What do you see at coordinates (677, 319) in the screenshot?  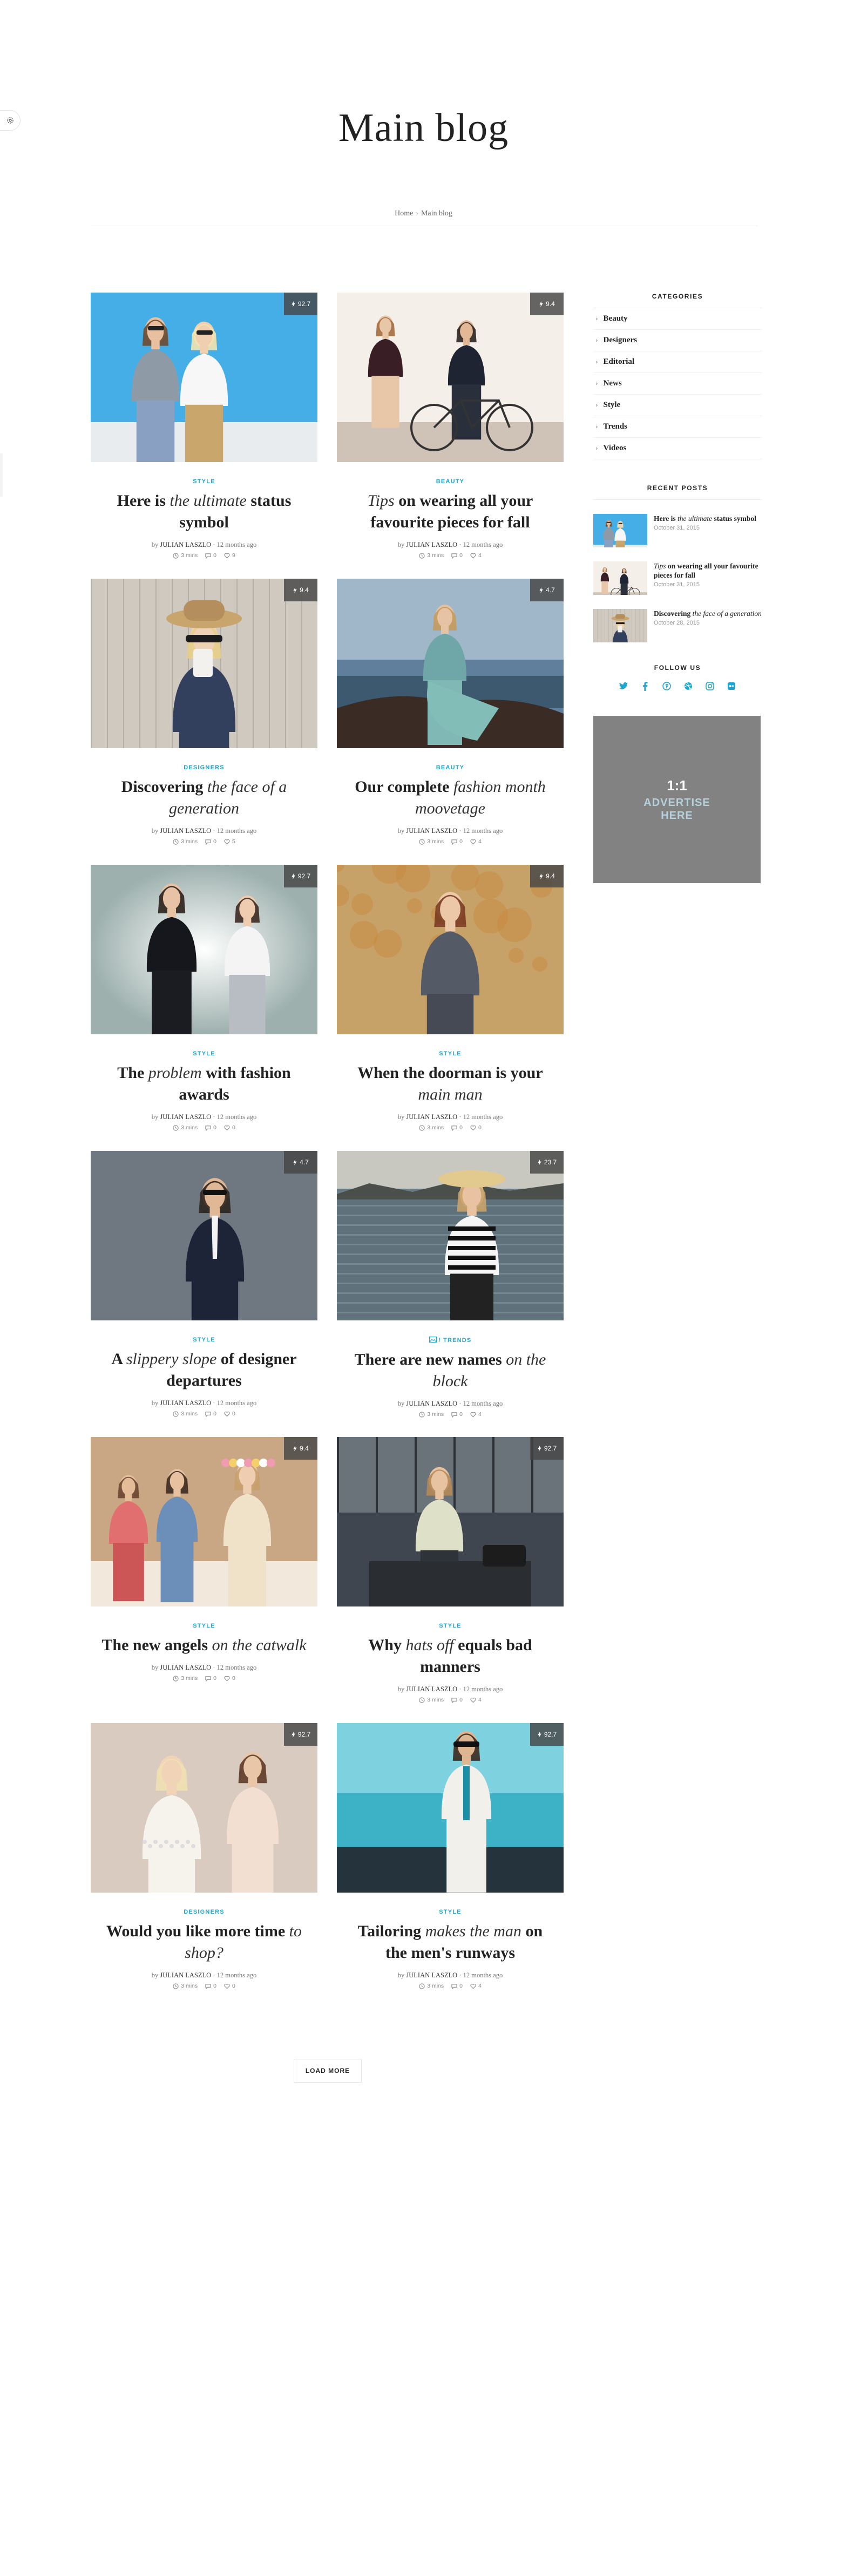 I see `sidebar-category-item: › Beauty` at bounding box center [677, 319].